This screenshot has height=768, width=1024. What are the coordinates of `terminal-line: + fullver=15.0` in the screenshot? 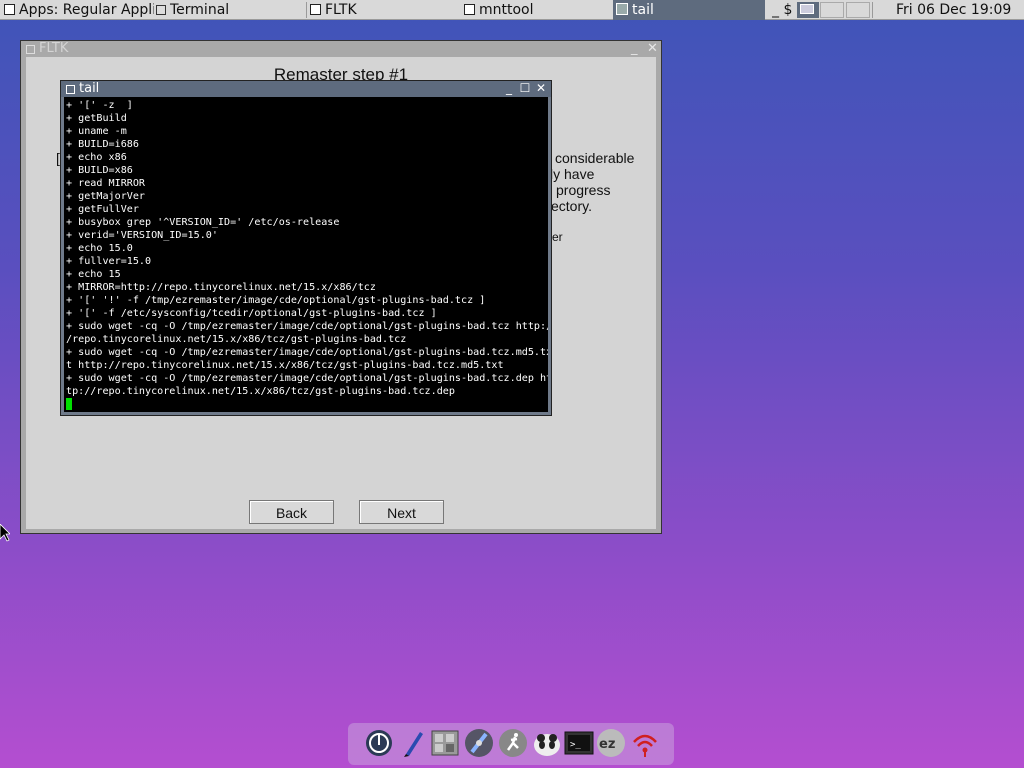 It's located at (109, 261).